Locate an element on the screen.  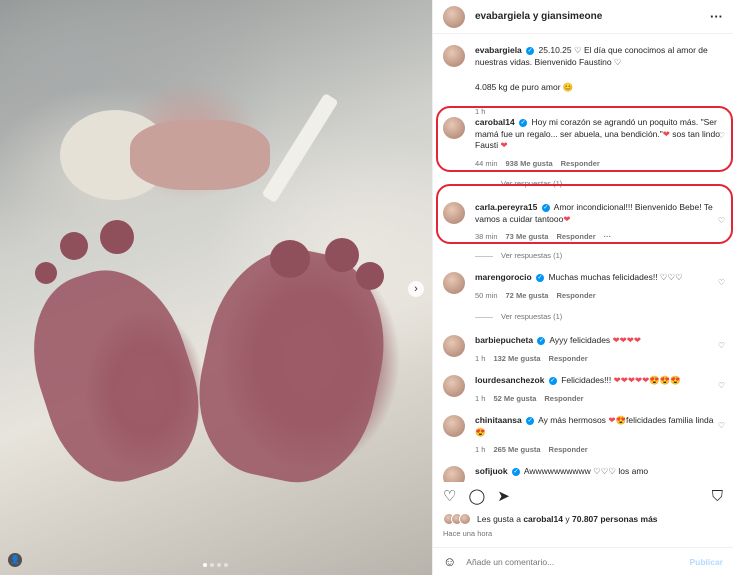
carousel-dots is located at coordinates (215, 565).